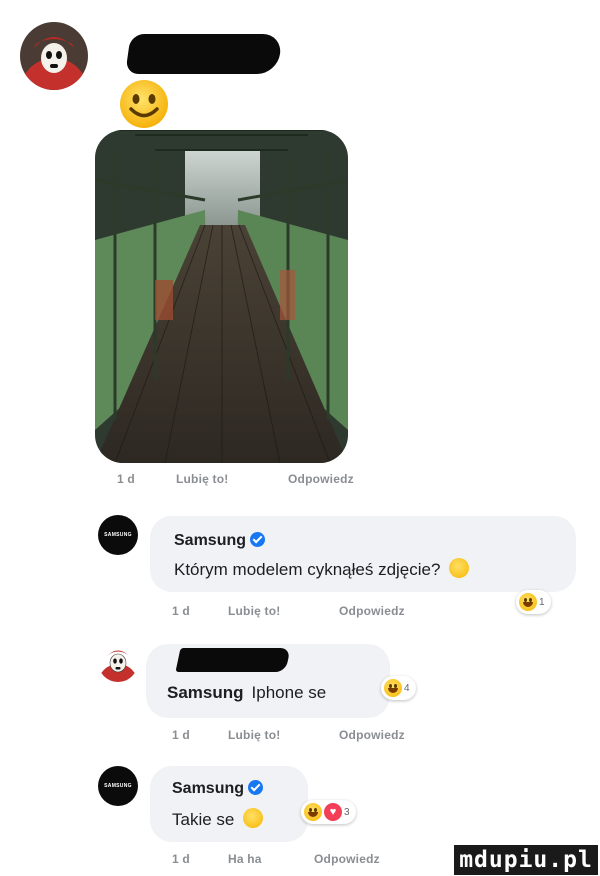 Image resolution: width=600 pixels, height=876 pixels. I want to click on comment-1-time: 1 d, so click(181, 611).